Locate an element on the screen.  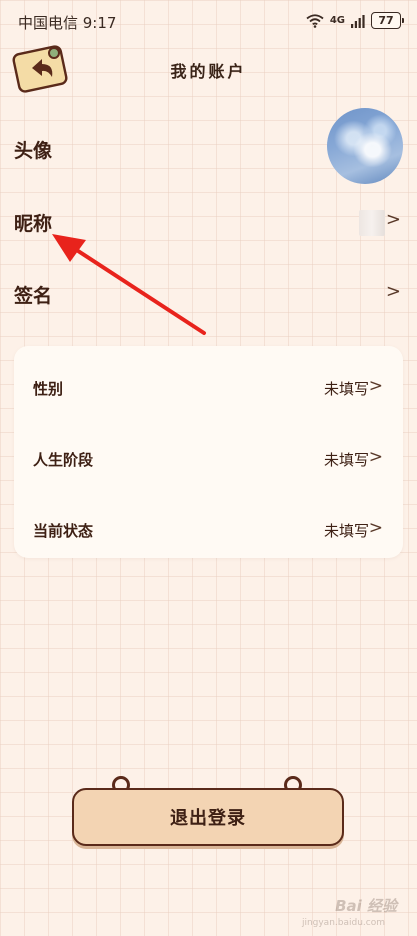
current-status-value: 未填写 is located at coordinates (346, 531).